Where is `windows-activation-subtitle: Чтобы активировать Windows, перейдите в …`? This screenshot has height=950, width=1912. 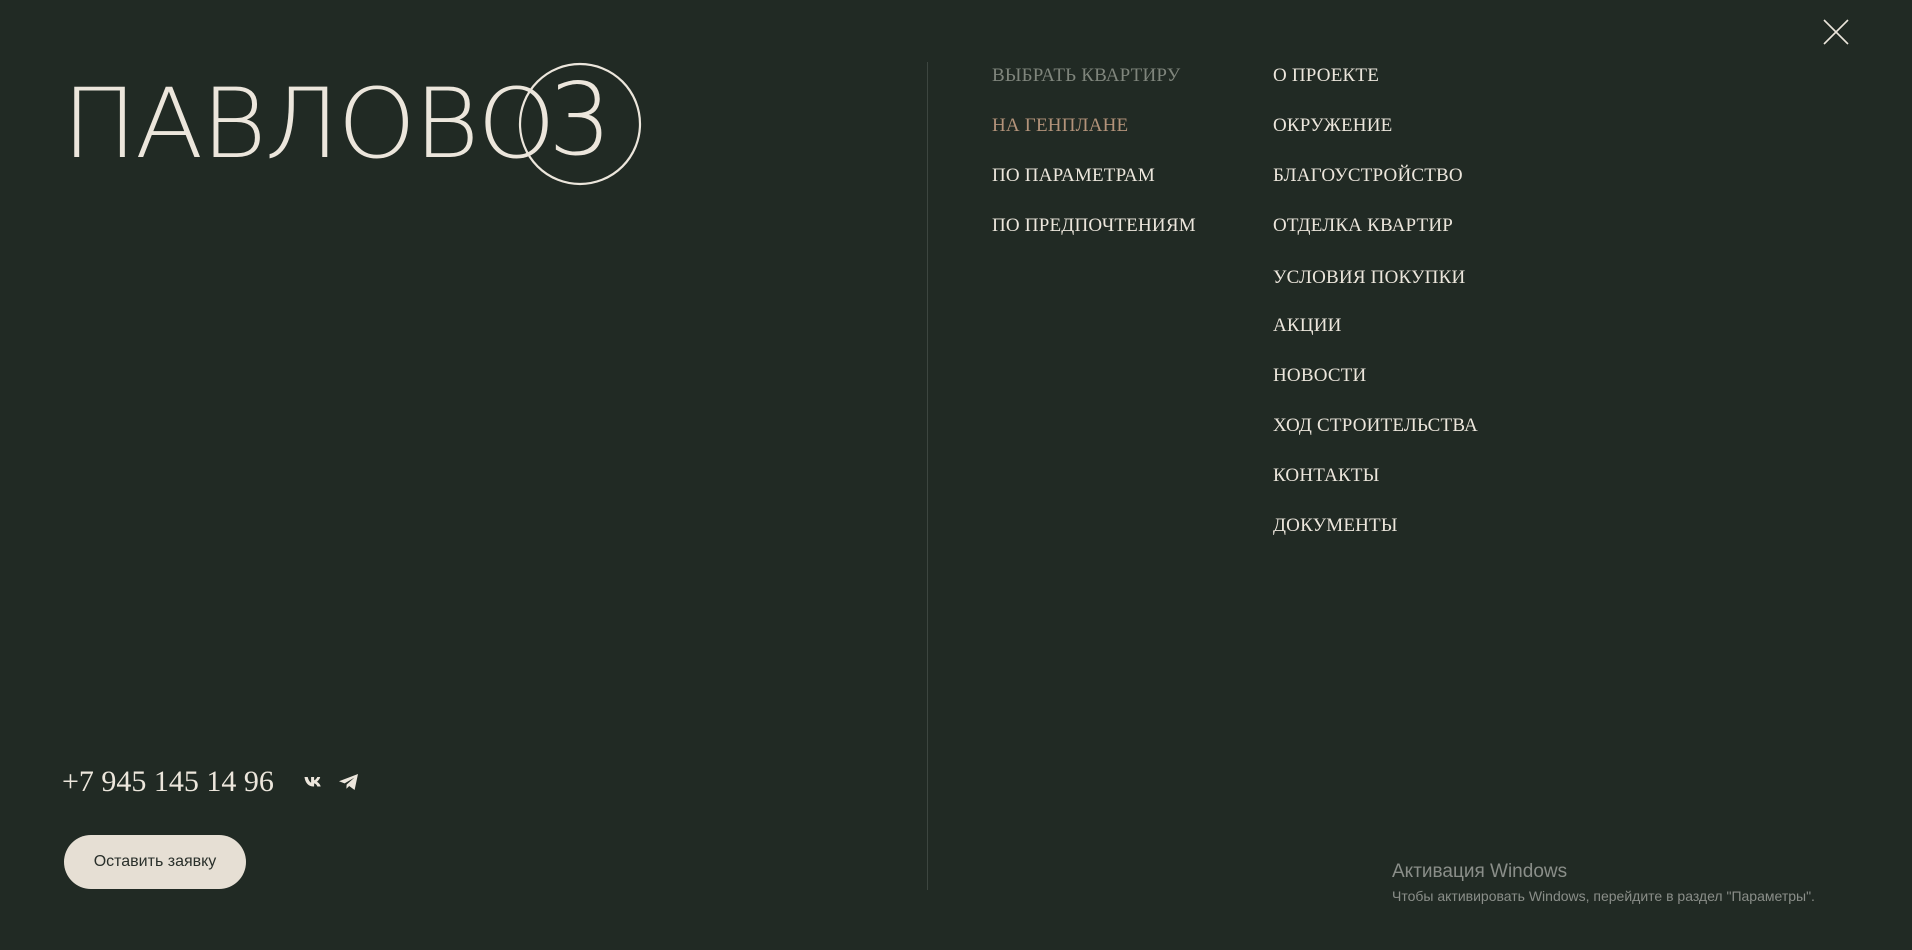
windows-activation-subtitle: Чтобы активировать Windows, перейдите в … is located at coordinates (1603, 896).